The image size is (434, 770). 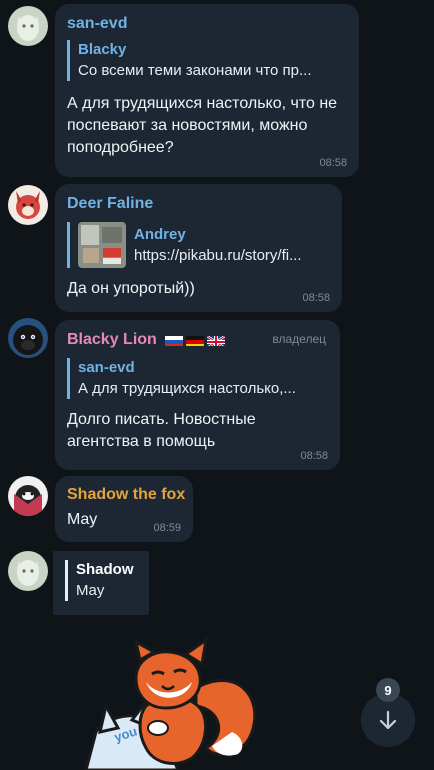 I want to click on reply-quote: Shadow May, so click(x=101, y=580).